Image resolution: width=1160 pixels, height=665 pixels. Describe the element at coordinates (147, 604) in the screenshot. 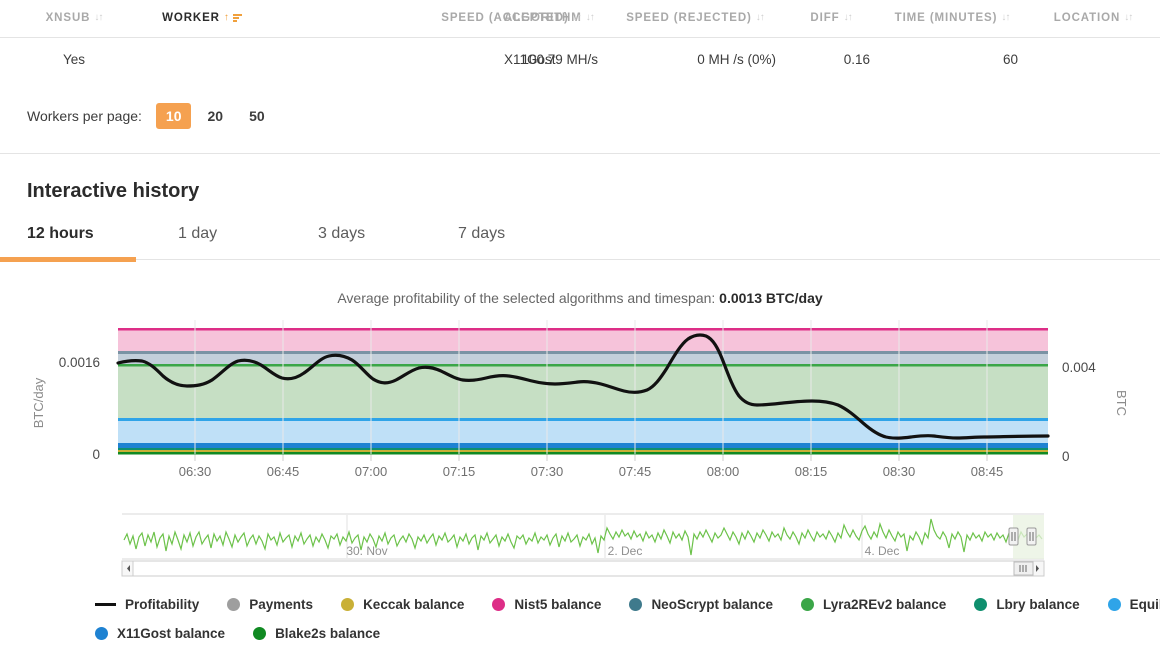

I see `legend-item-profitability: Profitability` at that location.